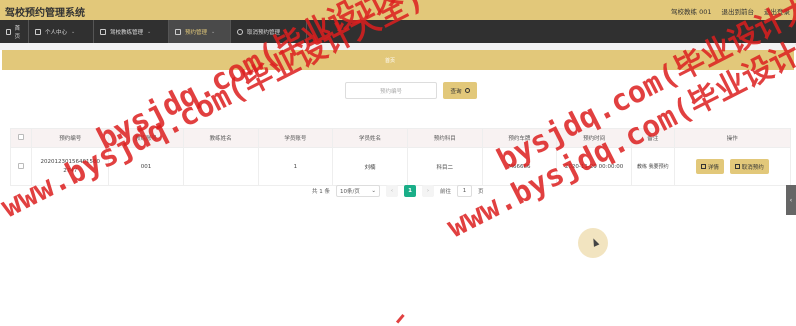 The height and width of the screenshot is (326, 796). I want to click on cell-actions: 详情 取消预约, so click(732, 166).